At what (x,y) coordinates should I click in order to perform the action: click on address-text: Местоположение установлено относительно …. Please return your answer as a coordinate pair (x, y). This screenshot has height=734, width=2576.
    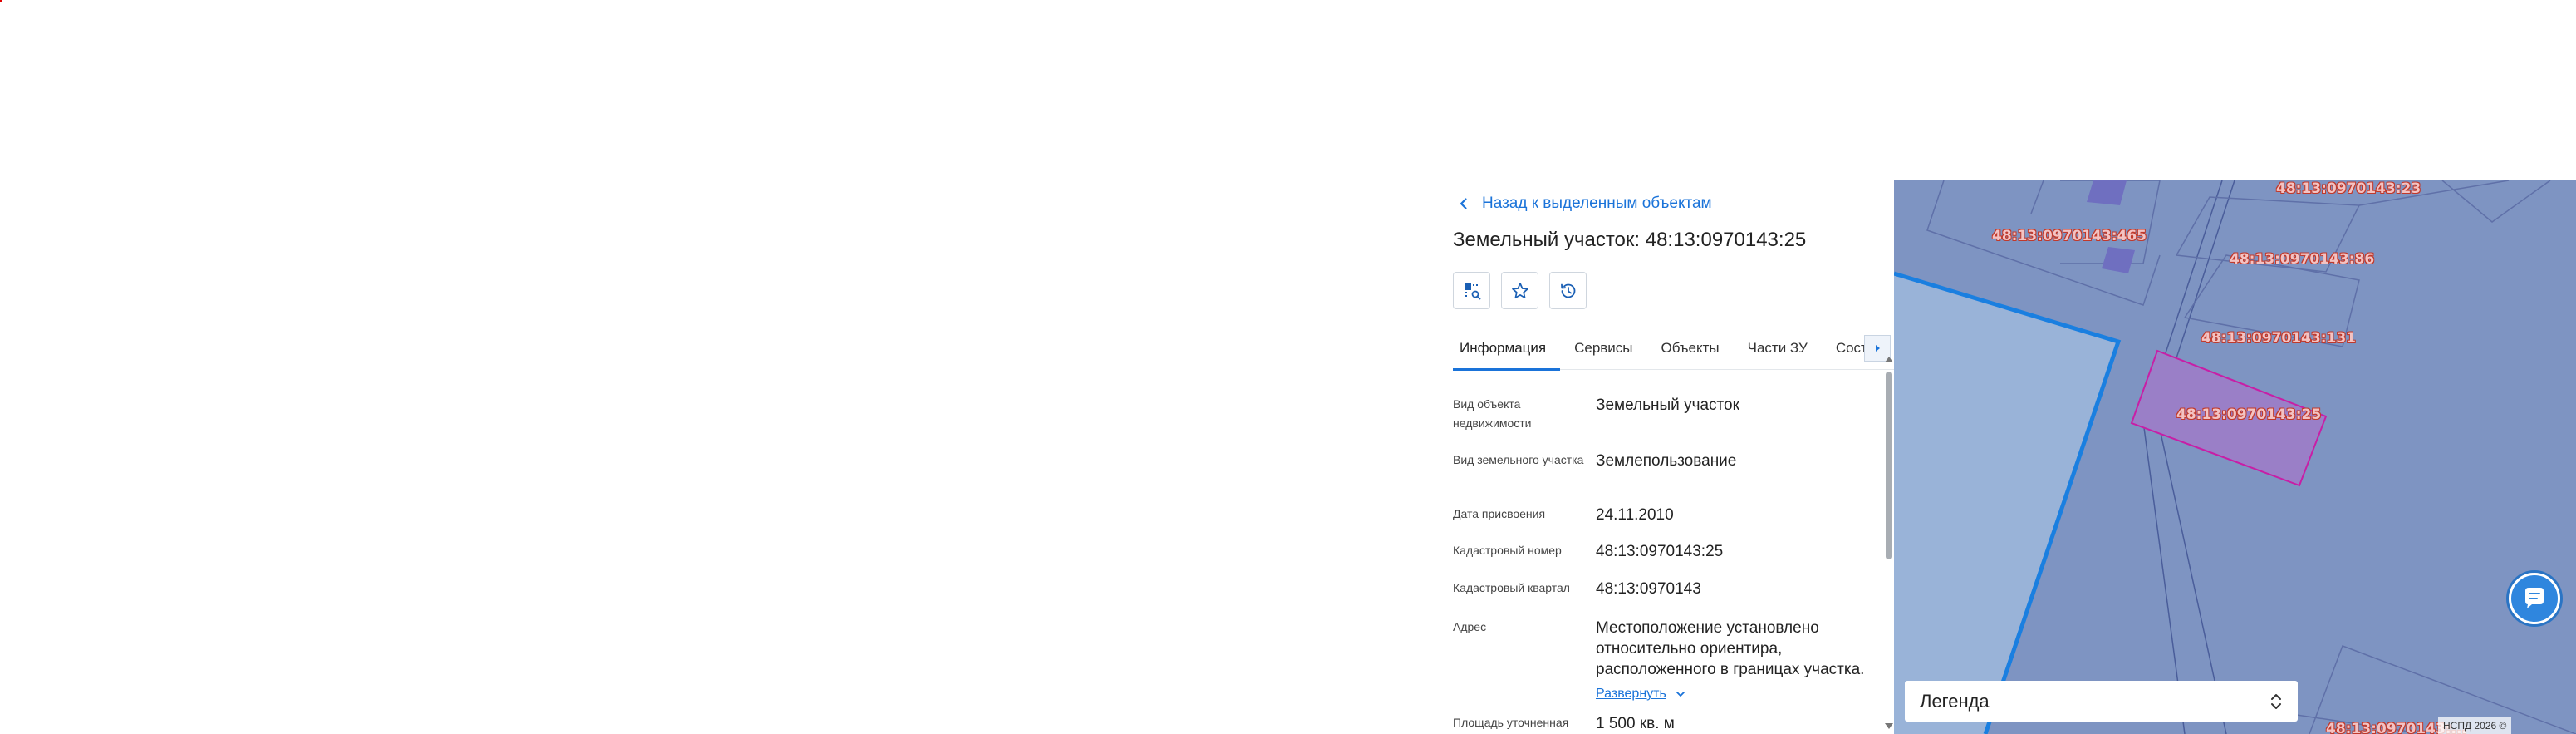
    Looking at the image, I should click on (1730, 648).